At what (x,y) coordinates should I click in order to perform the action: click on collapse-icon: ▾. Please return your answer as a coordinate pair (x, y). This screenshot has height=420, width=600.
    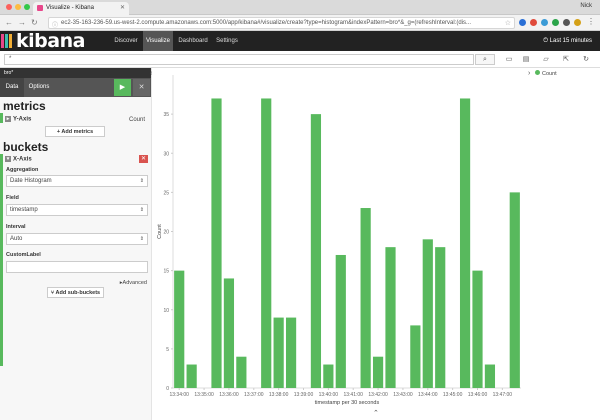
    Looking at the image, I should click on (8, 159).